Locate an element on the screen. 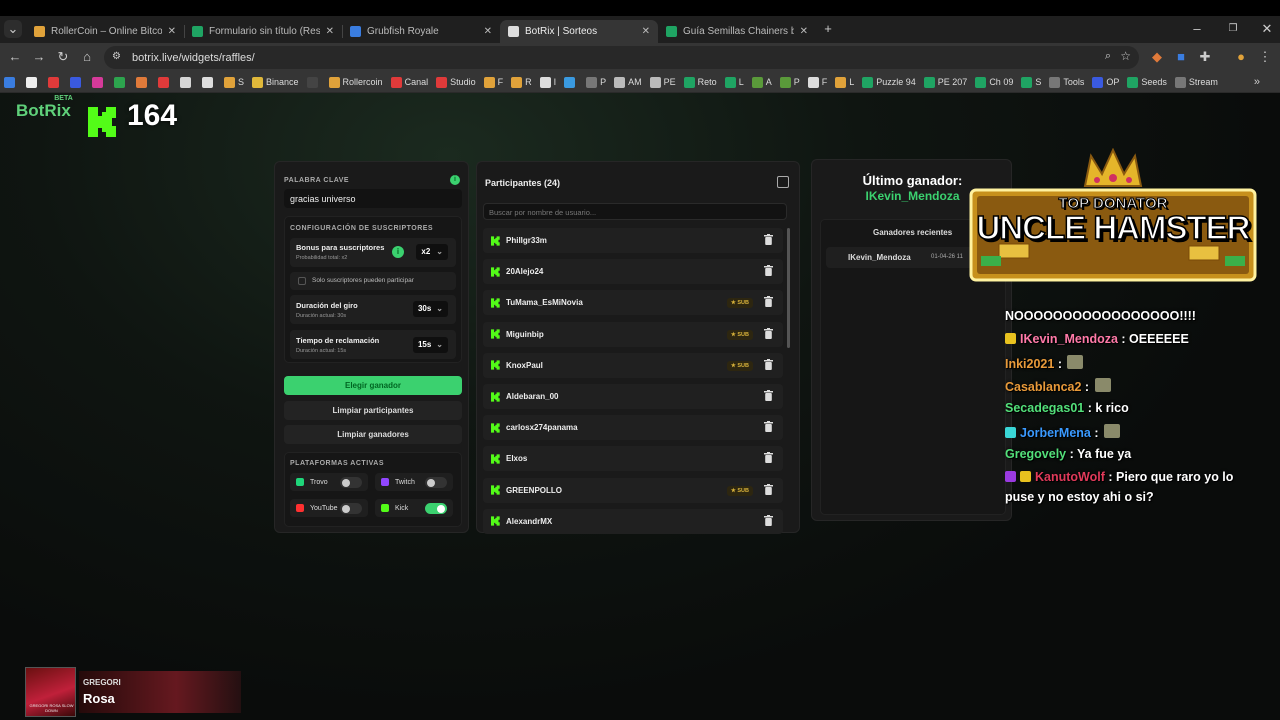  bookmark-item: Rollercoin is located at coordinates (355, 82).